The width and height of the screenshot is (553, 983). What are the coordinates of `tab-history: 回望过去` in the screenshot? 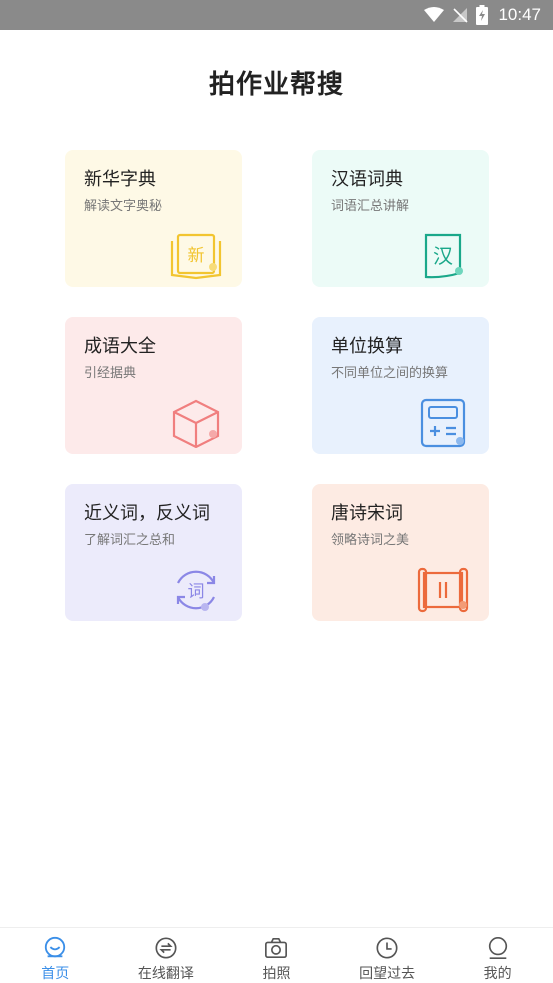 It's located at (387, 955).